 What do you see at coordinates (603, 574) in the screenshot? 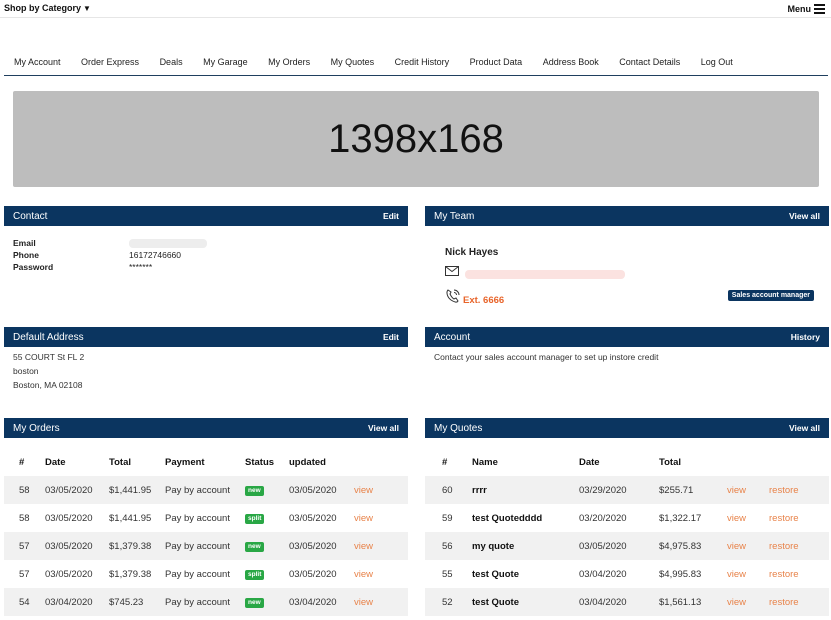
I see `quote-date: 03/04/2020` at bounding box center [603, 574].